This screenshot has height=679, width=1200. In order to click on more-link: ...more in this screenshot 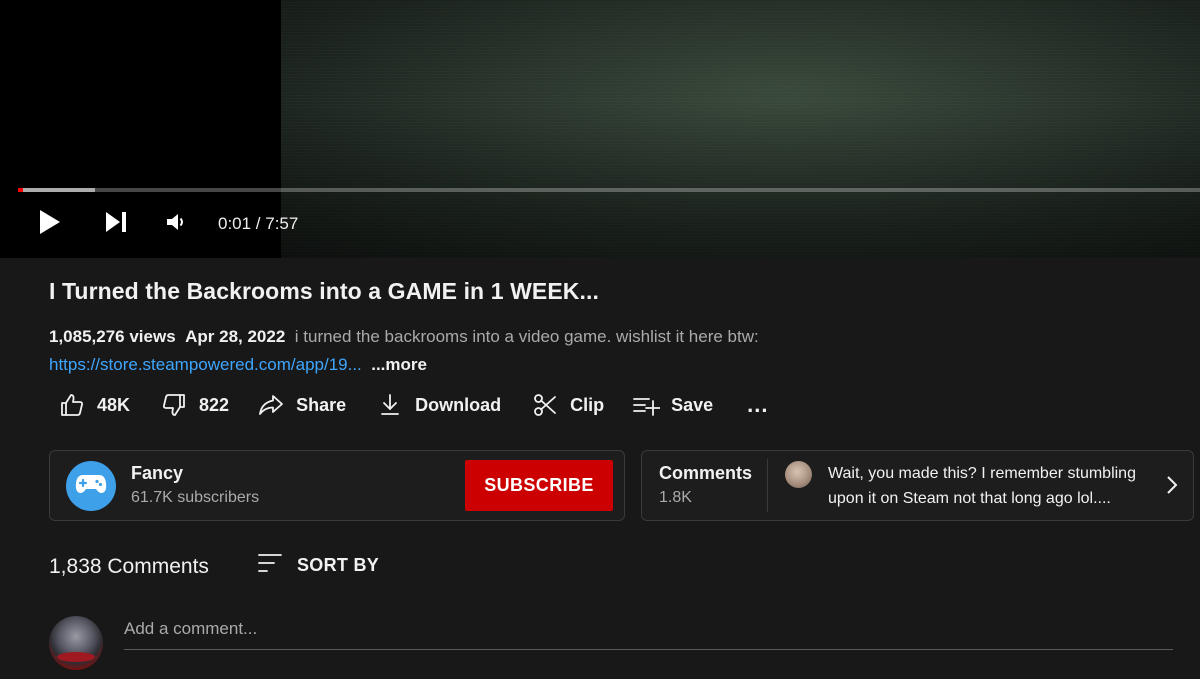, I will do `click(399, 364)`.